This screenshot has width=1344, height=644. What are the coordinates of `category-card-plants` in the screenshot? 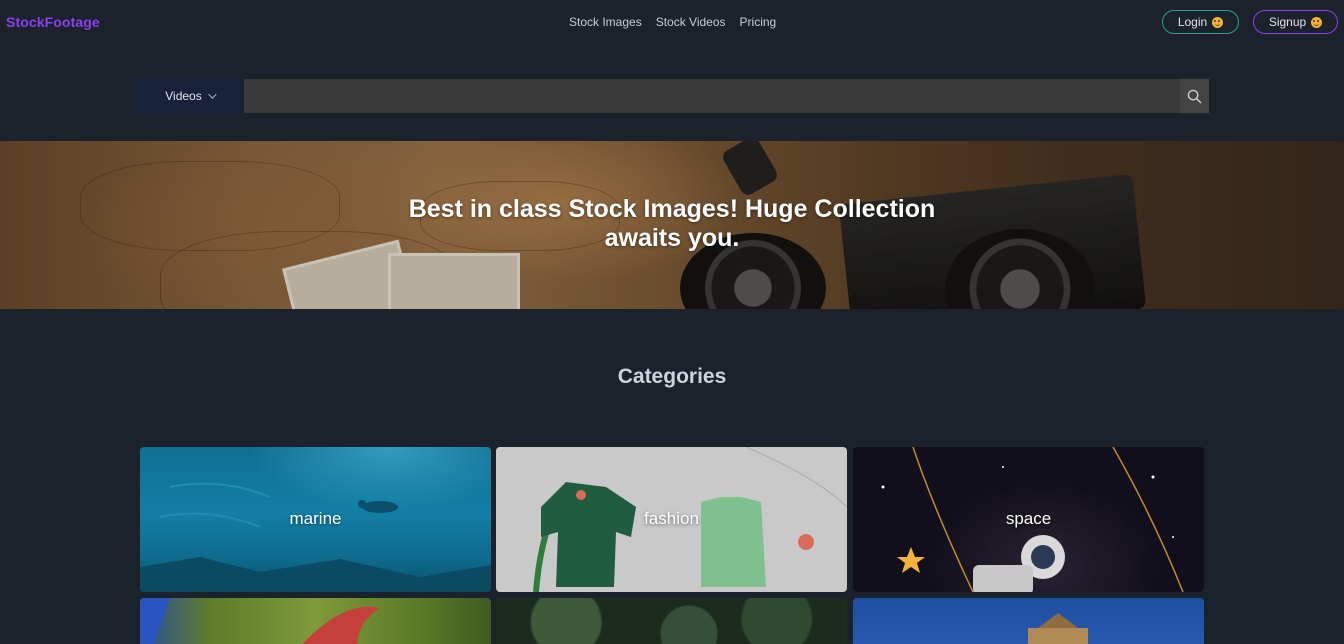 It's located at (671, 621).